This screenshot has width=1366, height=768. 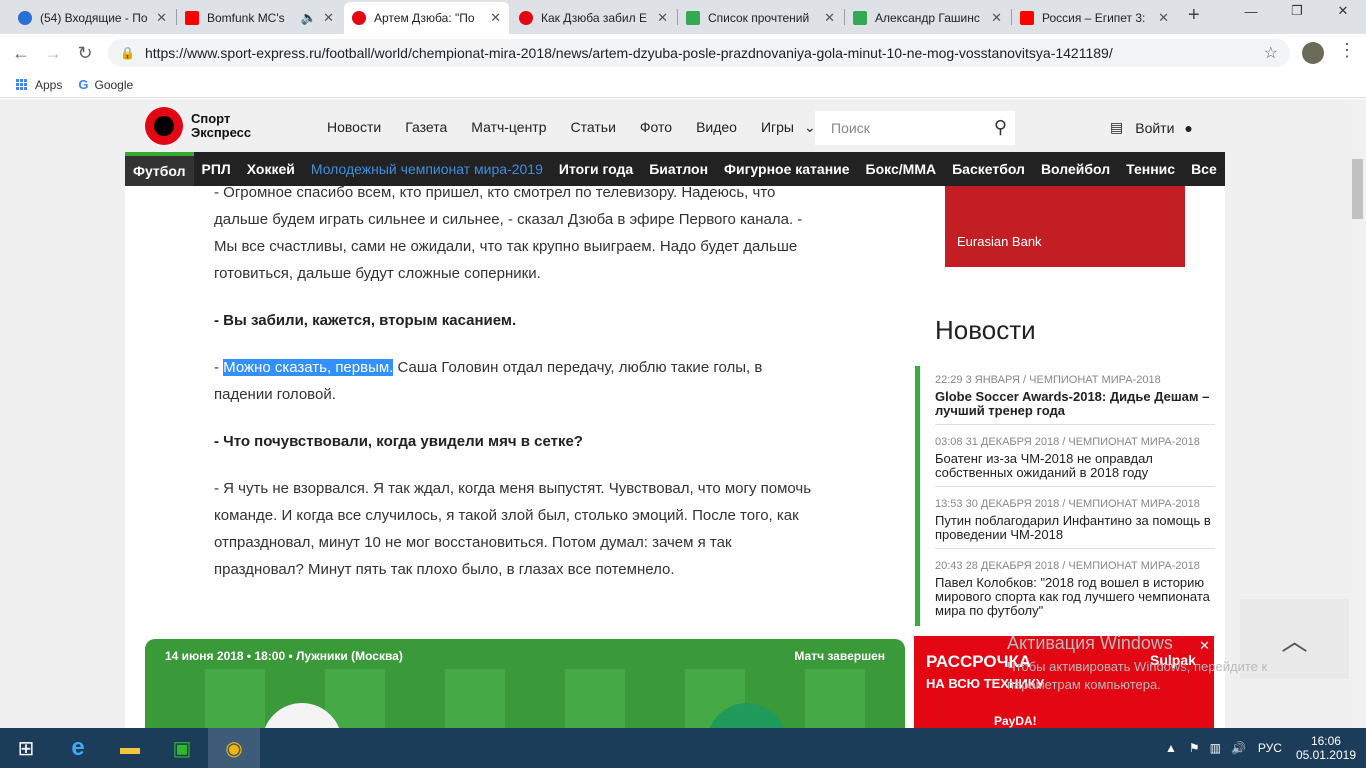 What do you see at coordinates (683, 748) in the screenshot?
I see `windows-taskbar: ⊞ e ▬ ▣ ◉ ▲ ⚑ ▥ 🔊 РУС 16:06 05.01.2019` at bounding box center [683, 748].